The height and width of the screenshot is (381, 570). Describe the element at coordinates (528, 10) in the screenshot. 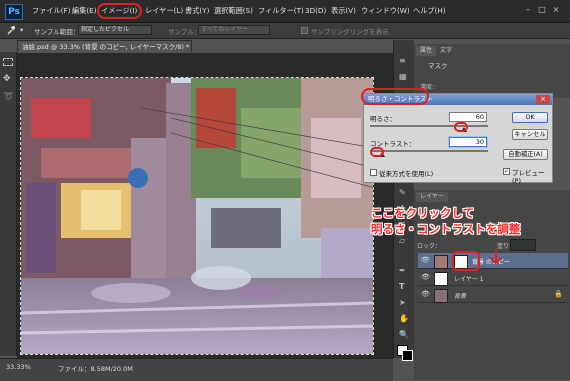

I see `minimize-button: –` at that location.